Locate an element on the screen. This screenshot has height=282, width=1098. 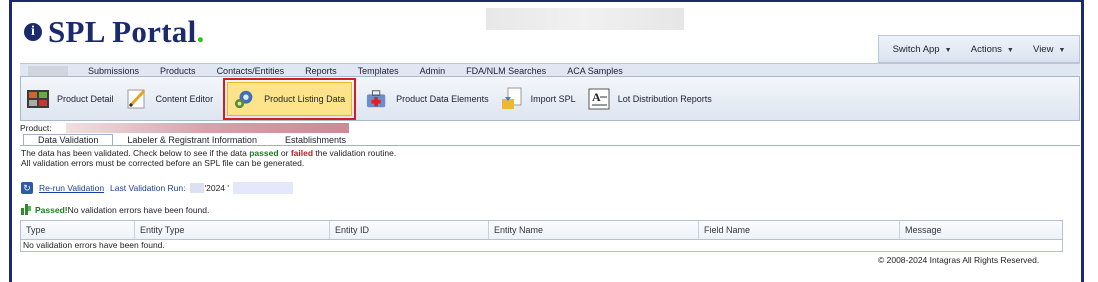
col-message: Message is located at coordinates (981, 230).